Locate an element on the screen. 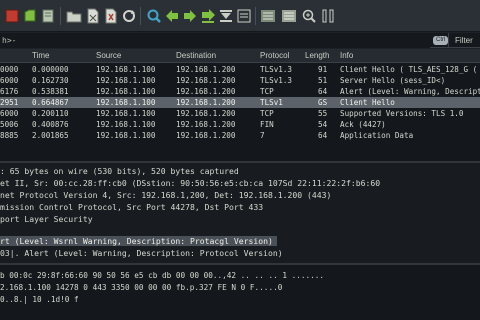 This screenshot has width=480, height=320. main-toolbar is located at coordinates (240, 16).